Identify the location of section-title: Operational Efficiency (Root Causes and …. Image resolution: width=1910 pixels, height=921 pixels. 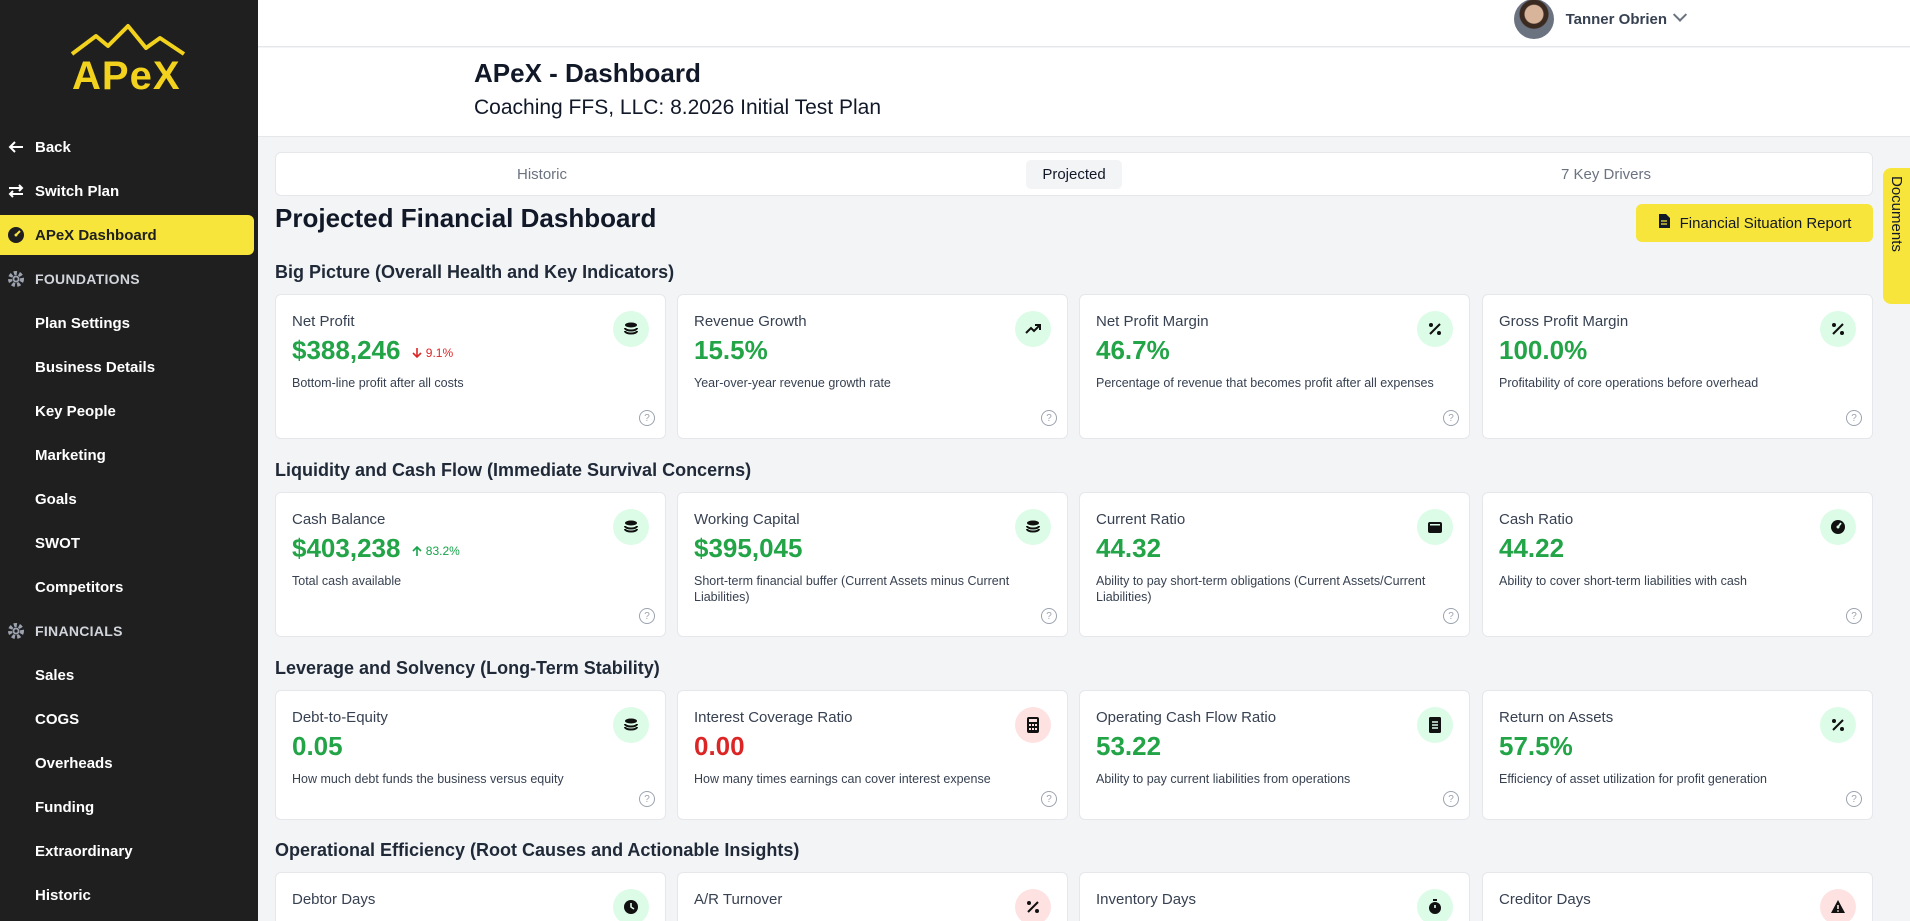
(537, 850).